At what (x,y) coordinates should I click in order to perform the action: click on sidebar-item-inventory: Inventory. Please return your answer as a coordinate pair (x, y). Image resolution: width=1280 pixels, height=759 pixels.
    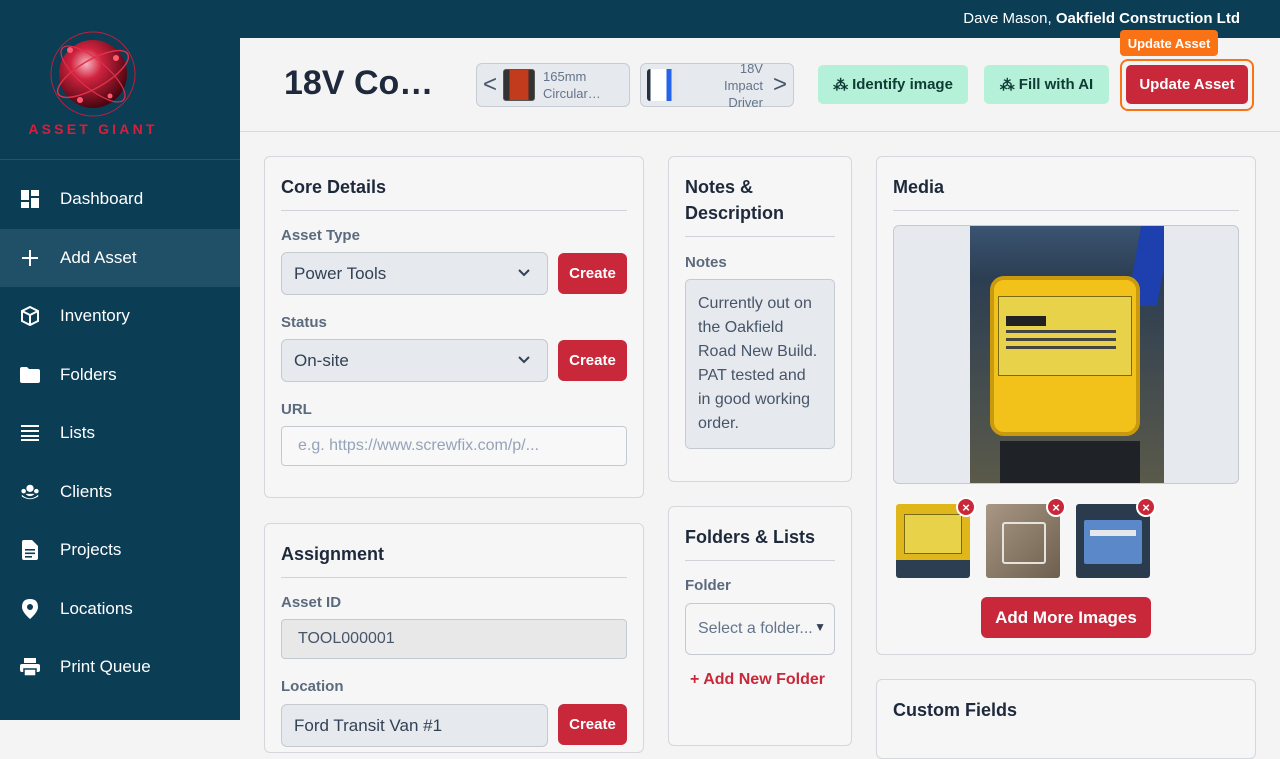
    Looking at the image, I should click on (120, 316).